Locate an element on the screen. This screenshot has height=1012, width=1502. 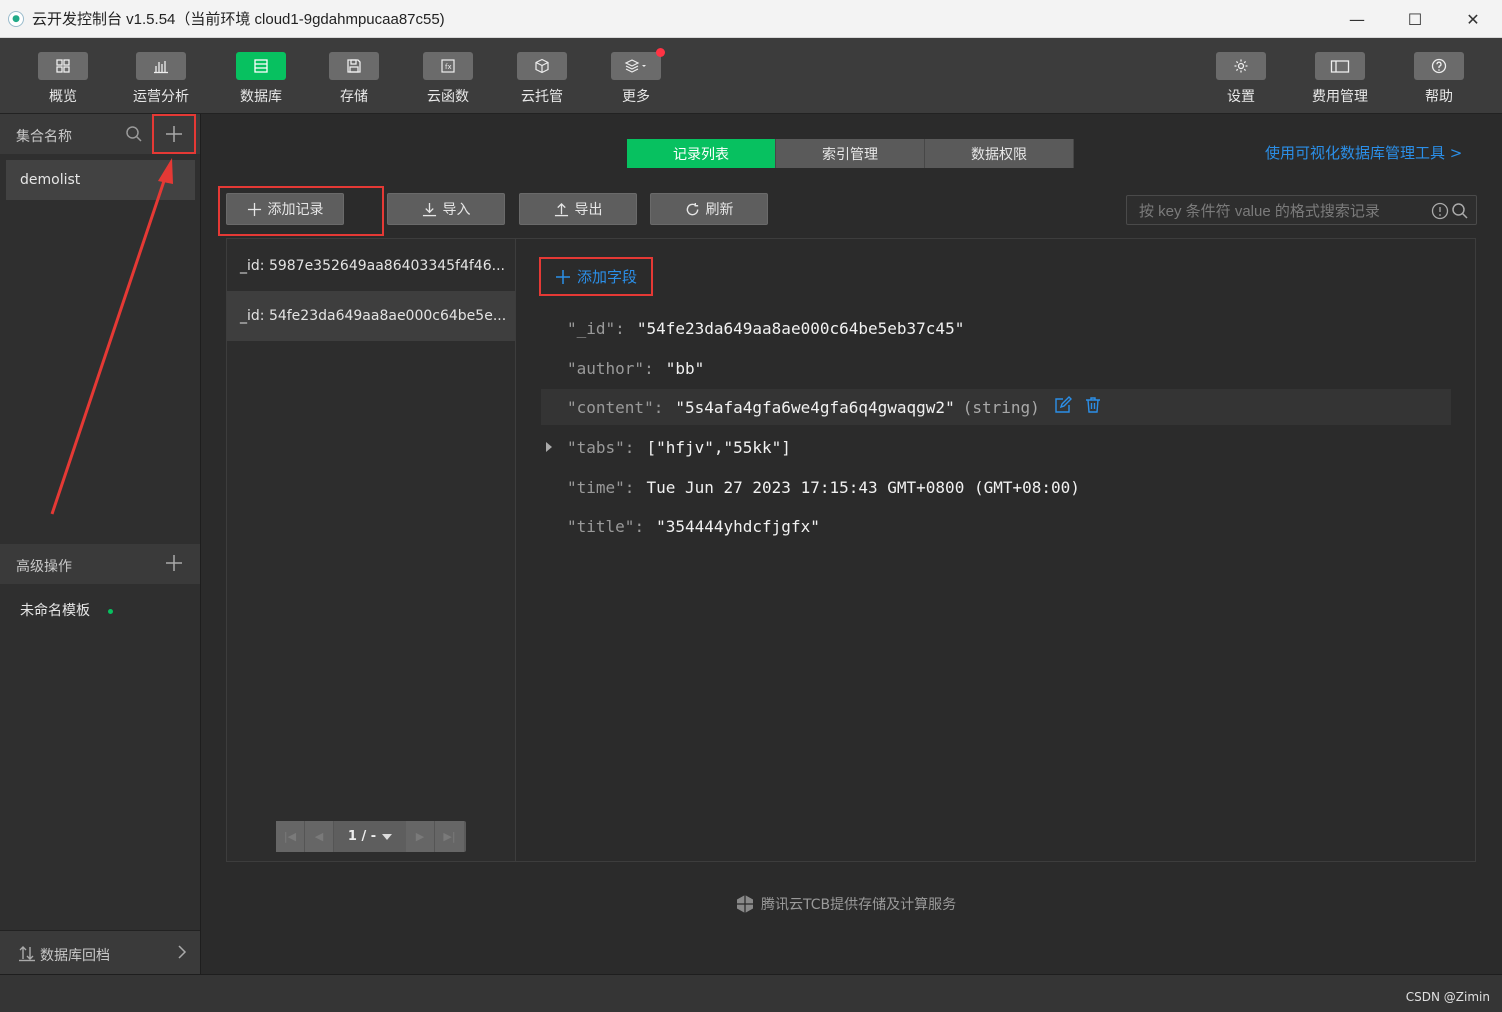
add-record-label: 添加记录 is located at coordinates (295, 210).